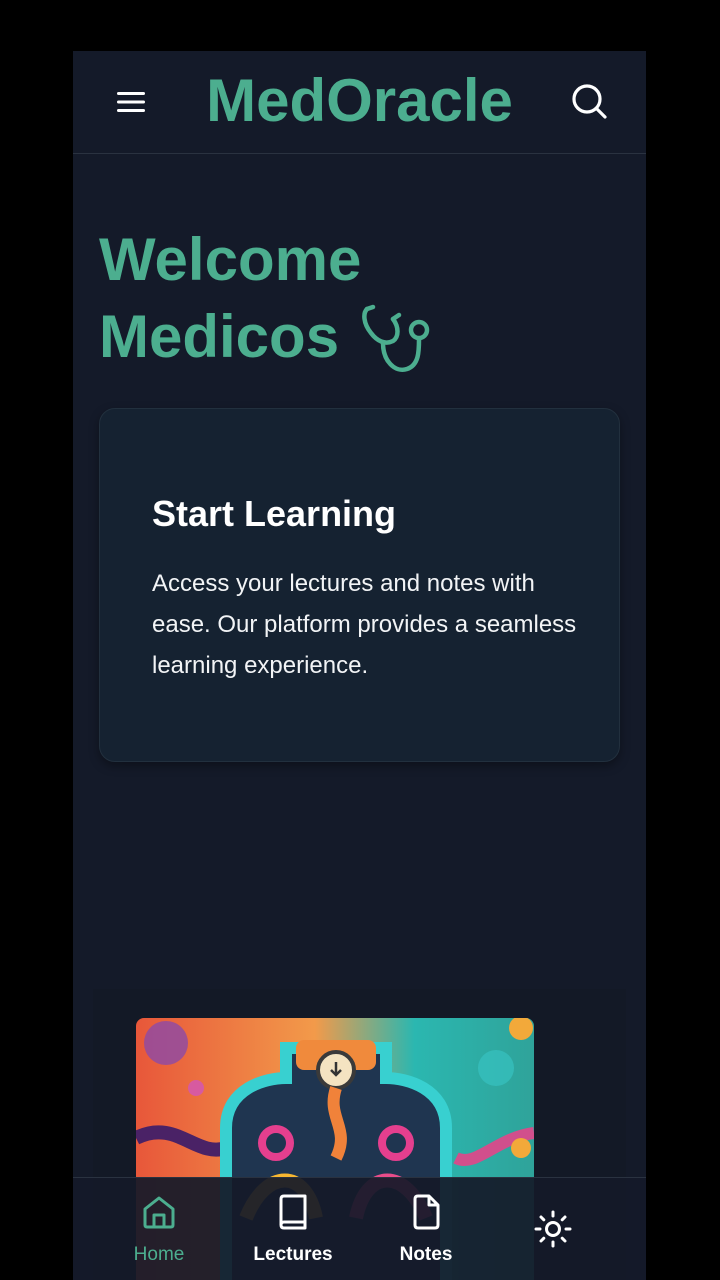 The height and width of the screenshot is (1280, 720). Describe the element at coordinates (230, 259) in the screenshot. I see `welcome-line-1: Welcome` at that location.